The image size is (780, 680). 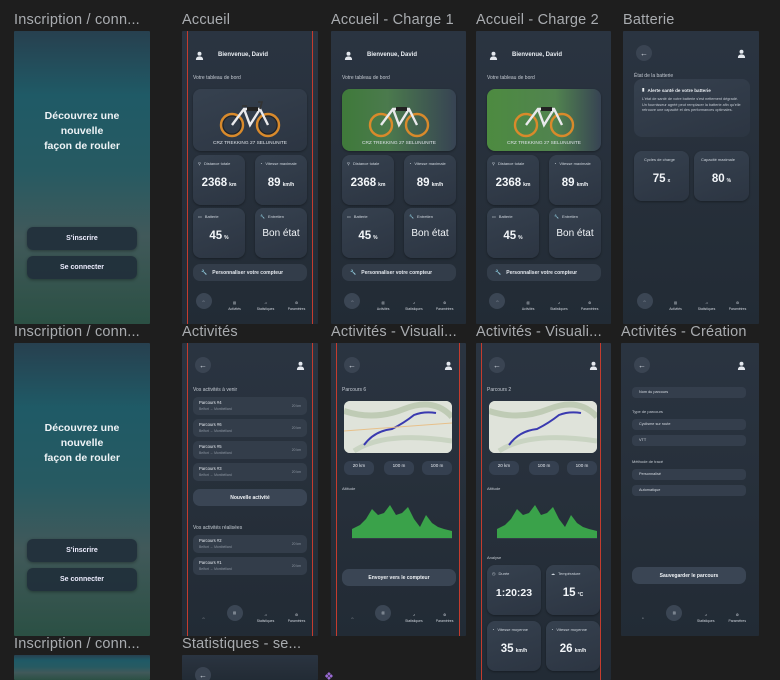 What do you see at coordinates (721, 176) in the screenshot?
I see `max-capacity-card: Capacité maximale 80%` at bounding box center [721, 176].